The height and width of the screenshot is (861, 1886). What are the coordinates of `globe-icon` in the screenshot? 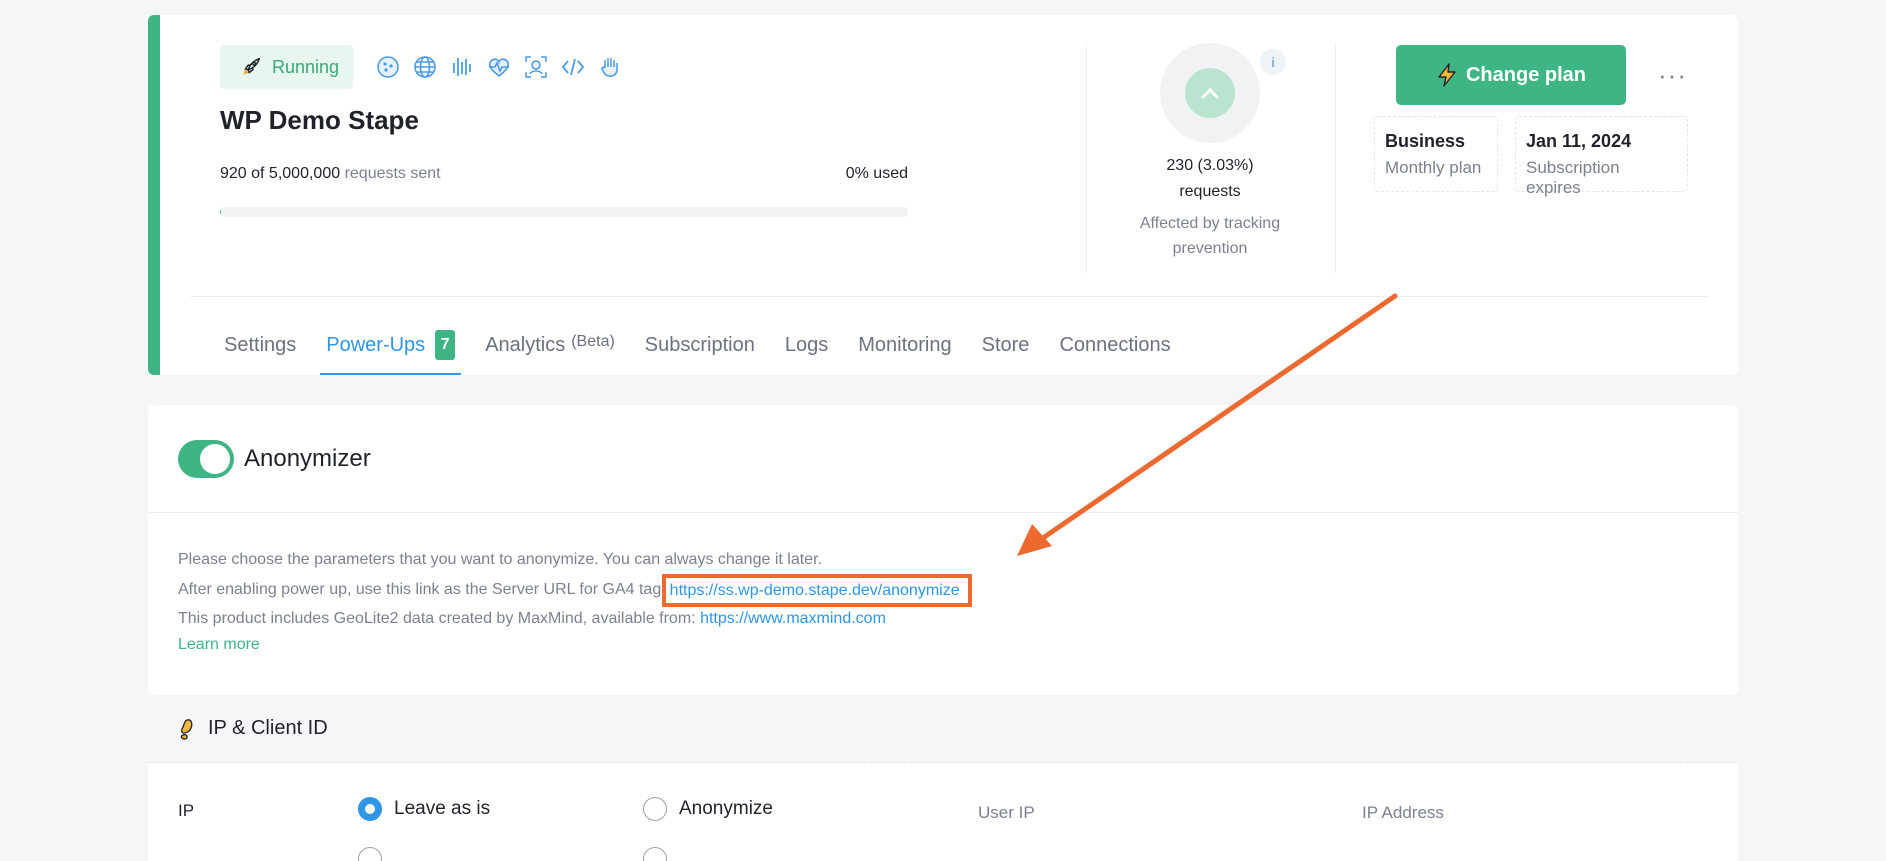 It's located at (425, 67).